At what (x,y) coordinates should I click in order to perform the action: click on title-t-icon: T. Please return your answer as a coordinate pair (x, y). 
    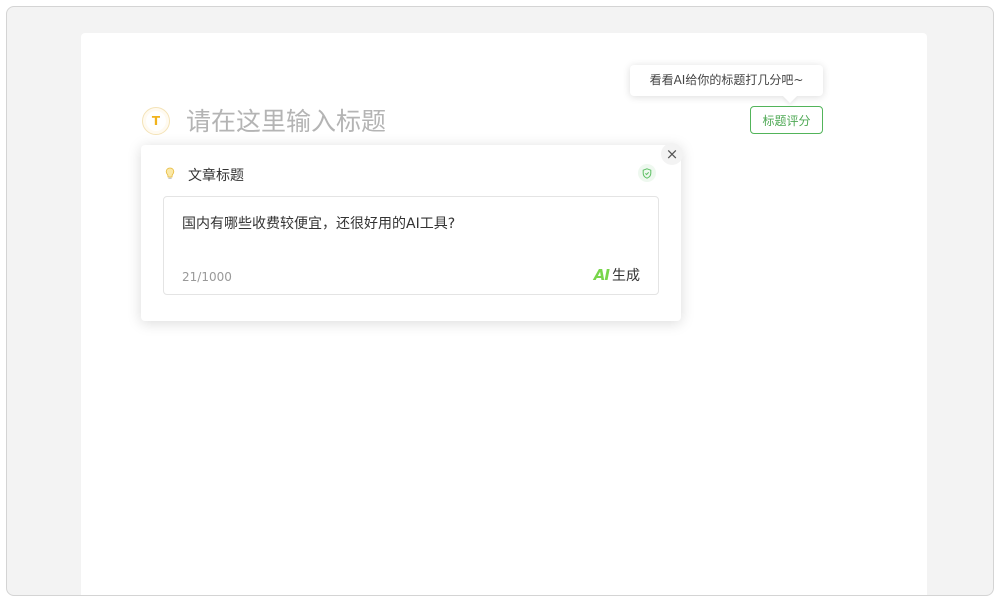
    Looking at the image, I should click on (156, 121).